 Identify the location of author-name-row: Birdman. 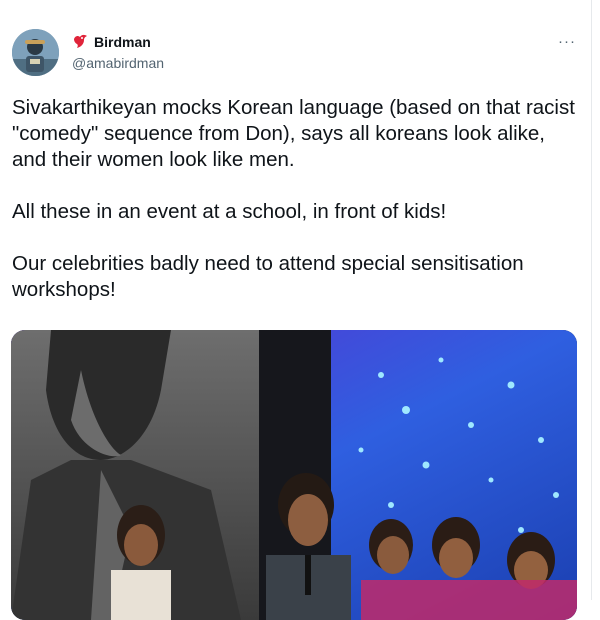
(118, 42).